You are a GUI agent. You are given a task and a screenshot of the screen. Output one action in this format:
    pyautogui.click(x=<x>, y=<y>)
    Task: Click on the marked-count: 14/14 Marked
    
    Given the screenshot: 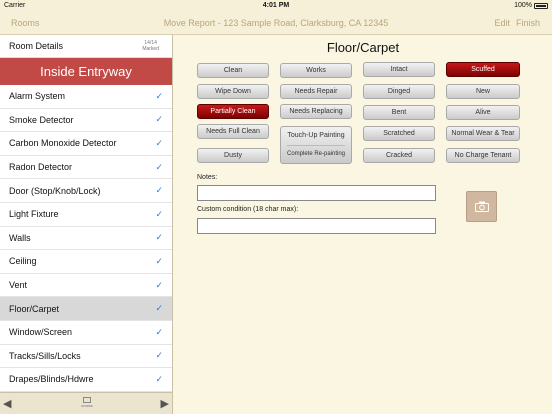 What is the action you would take?
    pyautogui.click(x=150, y=46)
    